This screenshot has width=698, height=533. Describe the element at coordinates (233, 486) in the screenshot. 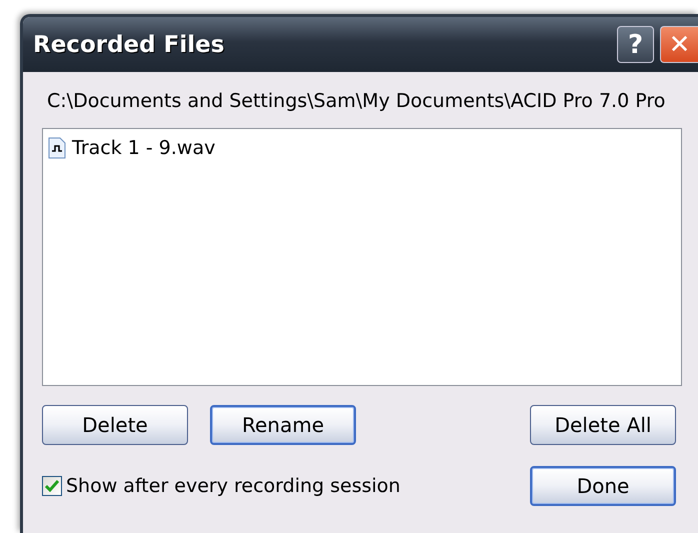

I see `checkbox-label: Show after every recording session` at that location.